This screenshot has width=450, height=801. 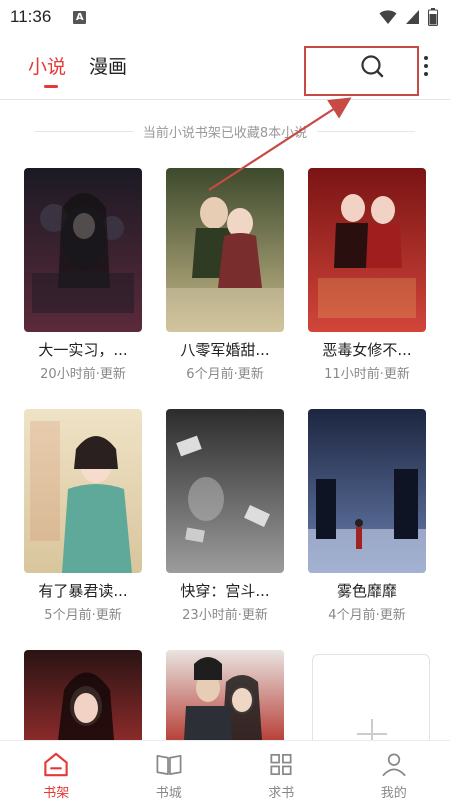 I want to click on book-updated: 5个月前·更新, so click(x=83, y=615).